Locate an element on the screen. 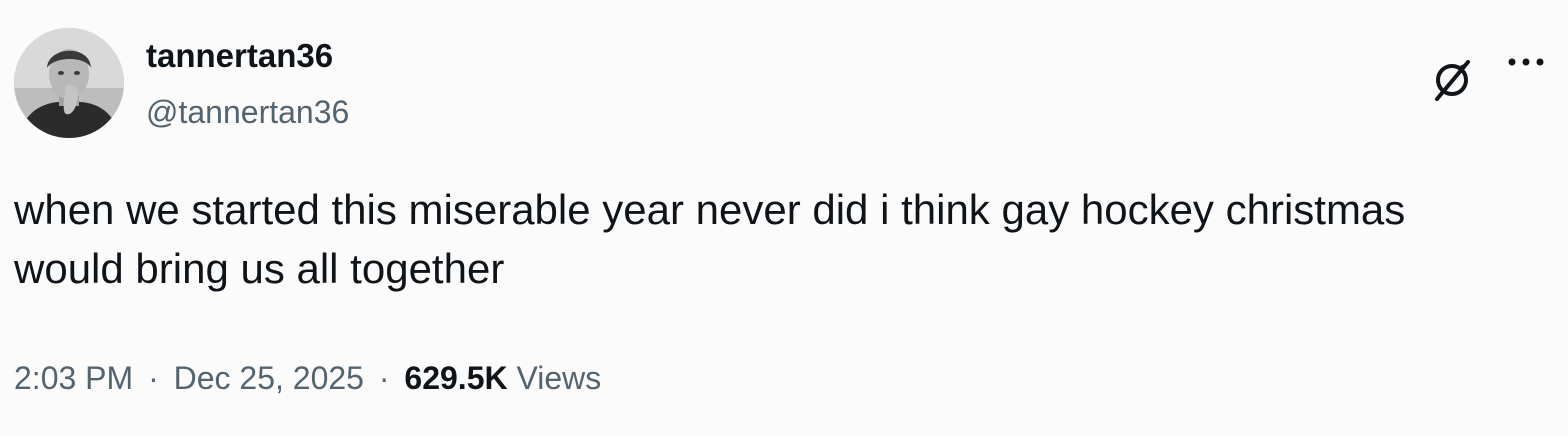 This screenshot has width=1568, height=436. avatar-image is located at coordinates (69, 83).